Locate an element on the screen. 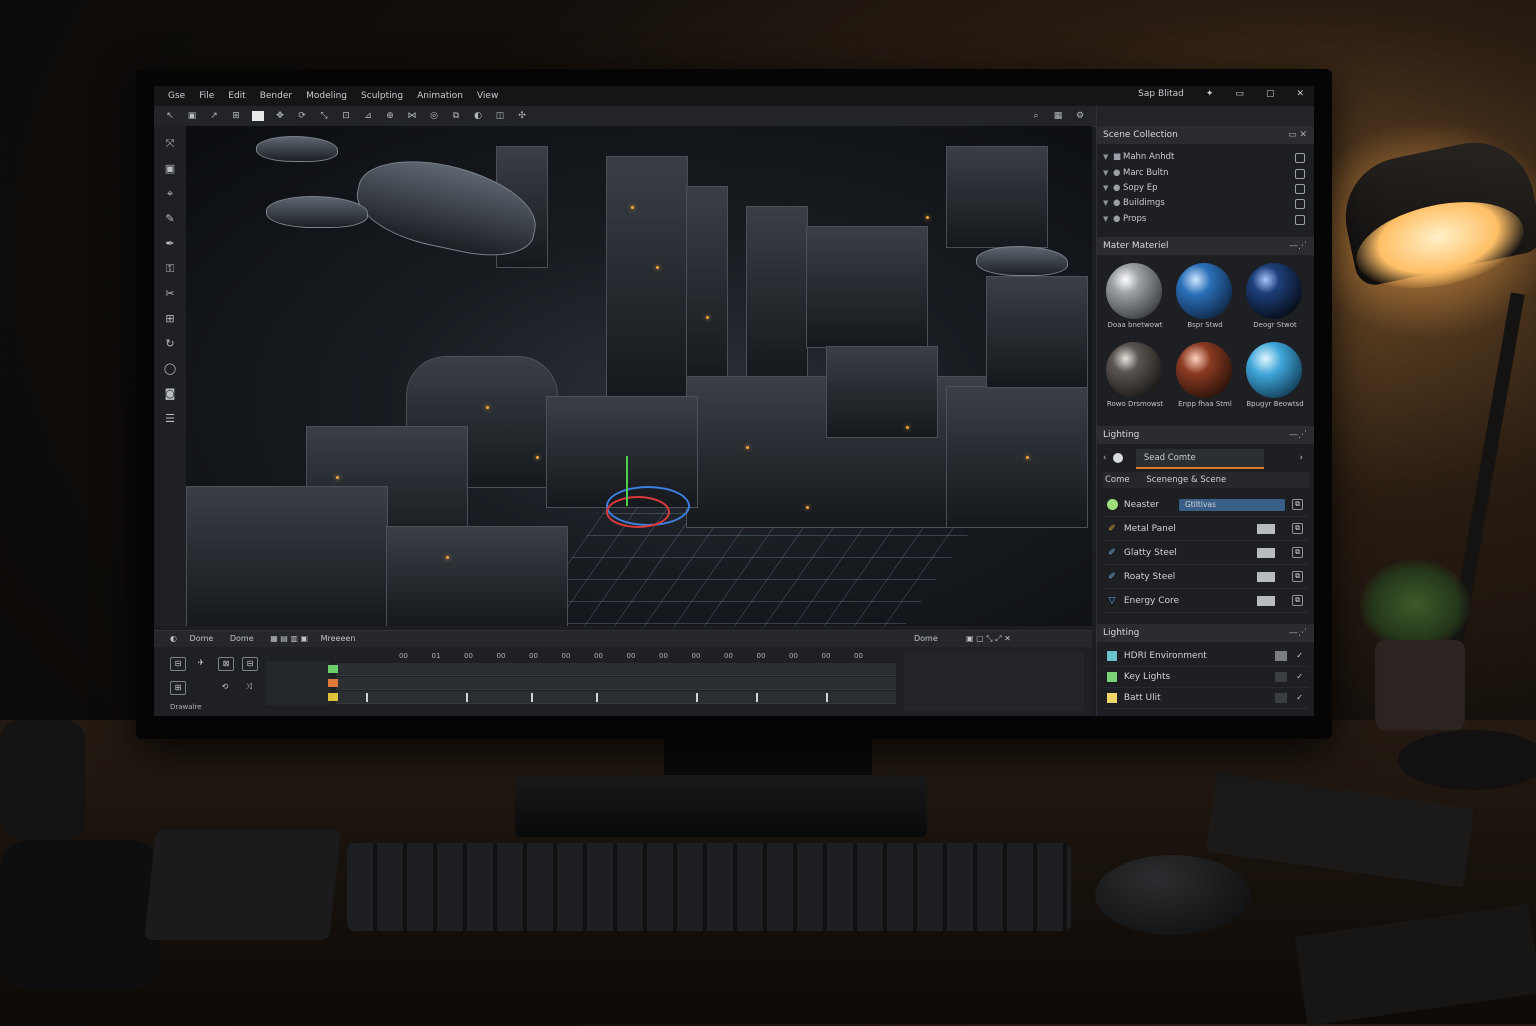 The image size is (1536, 1026). material-swatch: Enpp fhaa Stml is located at coordinates (1205, 378).